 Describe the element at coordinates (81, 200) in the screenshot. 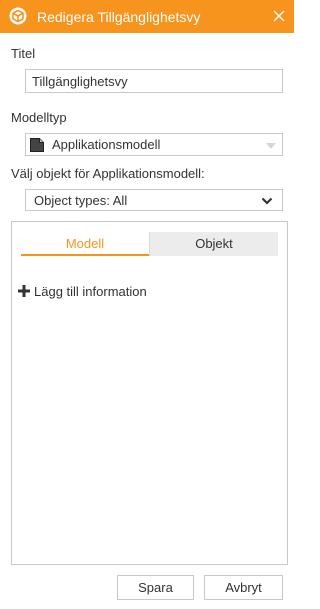

I see `object-types-value: Object types: All` at that location.